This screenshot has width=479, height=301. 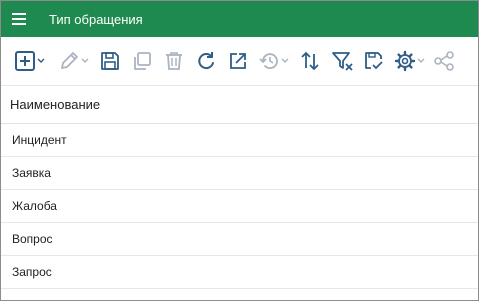 I want to click on table-row: Запрос, so click(x=239, y=272).